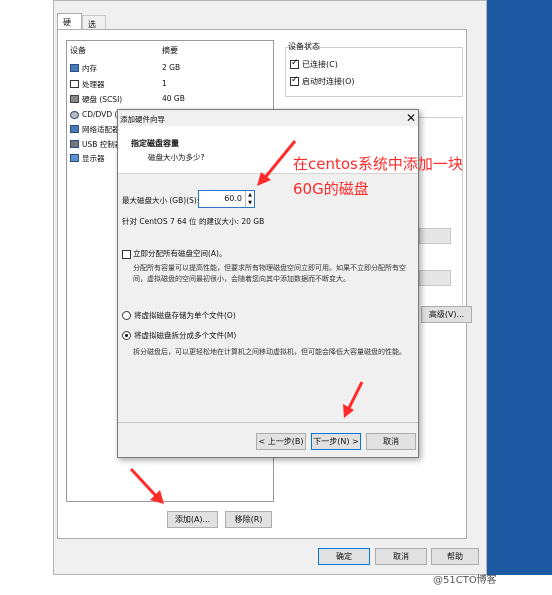 This screenshot has height=595, width=552. I want to click on max-disk-size-label: 最大磁盘大小 (GB)(S):, so click(161, 200).